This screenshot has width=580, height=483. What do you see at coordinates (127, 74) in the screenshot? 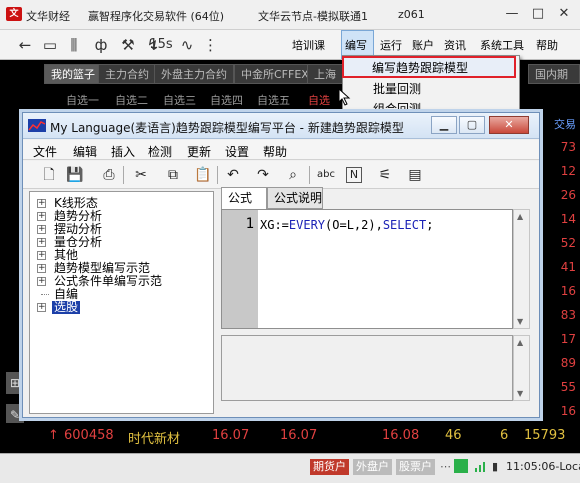
I see `tab-main-contracts: 主力合约` at bounding box center [127, 74].